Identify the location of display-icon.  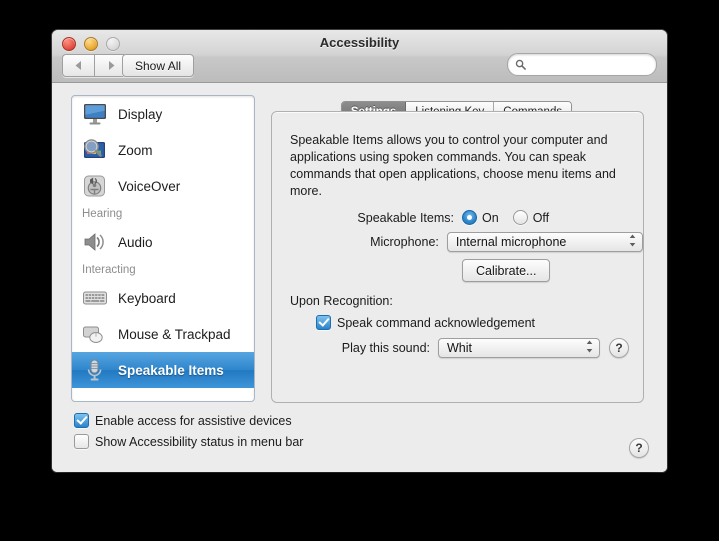
(95, 114).